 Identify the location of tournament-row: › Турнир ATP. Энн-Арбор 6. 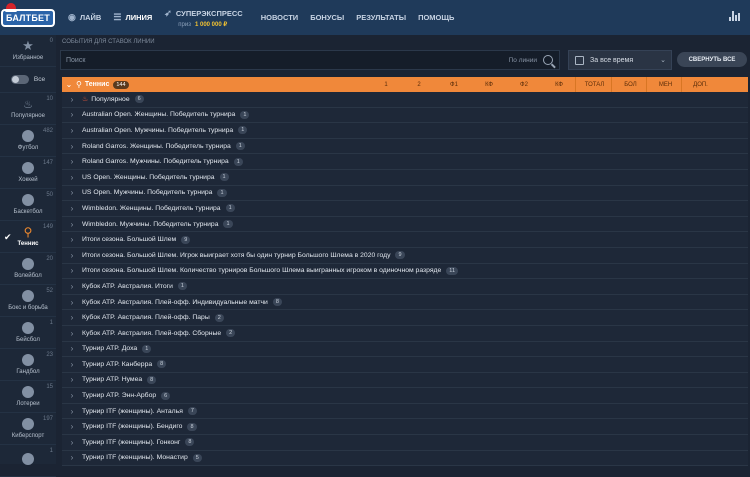
(405, 396).